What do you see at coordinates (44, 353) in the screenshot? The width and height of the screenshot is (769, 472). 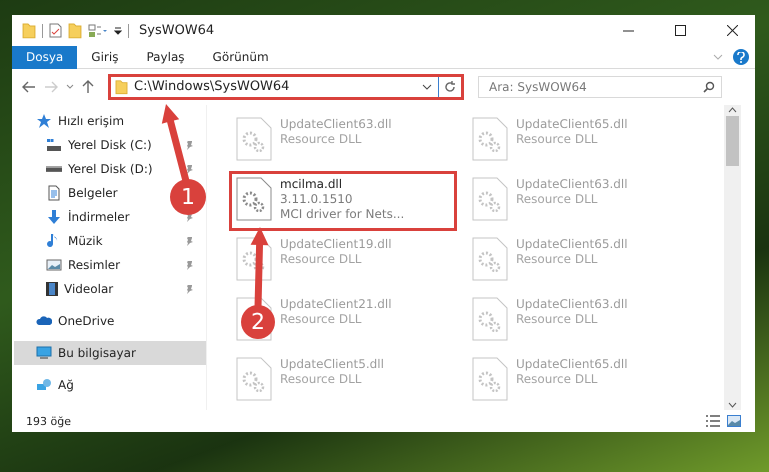 I see `computer-icon` at bounding box center [44, 353].